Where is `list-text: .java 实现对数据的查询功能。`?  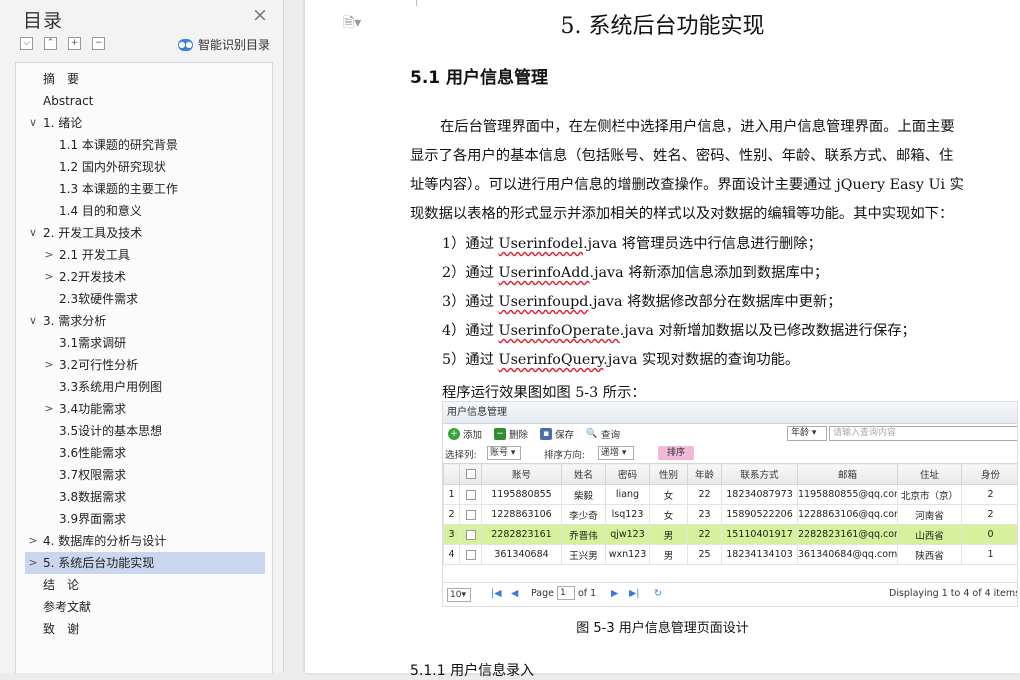
list-text: .java 实现对数据的查询功能。 is located at coordinates (701, 360).